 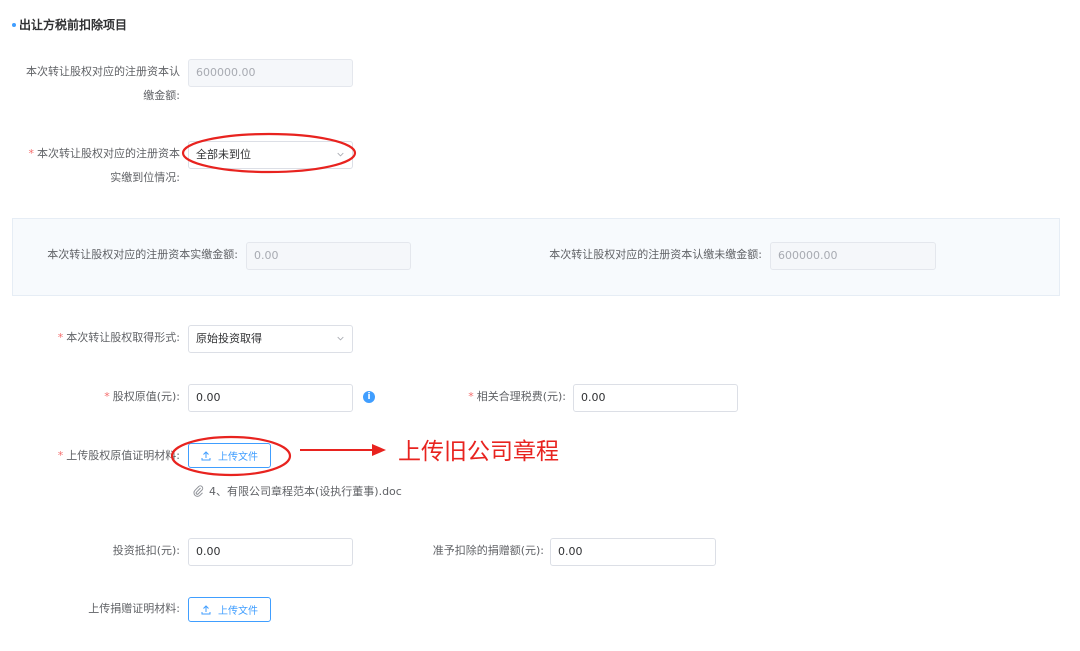 I want to click on annotation-arrow-icon, so click(x=343, y=450).